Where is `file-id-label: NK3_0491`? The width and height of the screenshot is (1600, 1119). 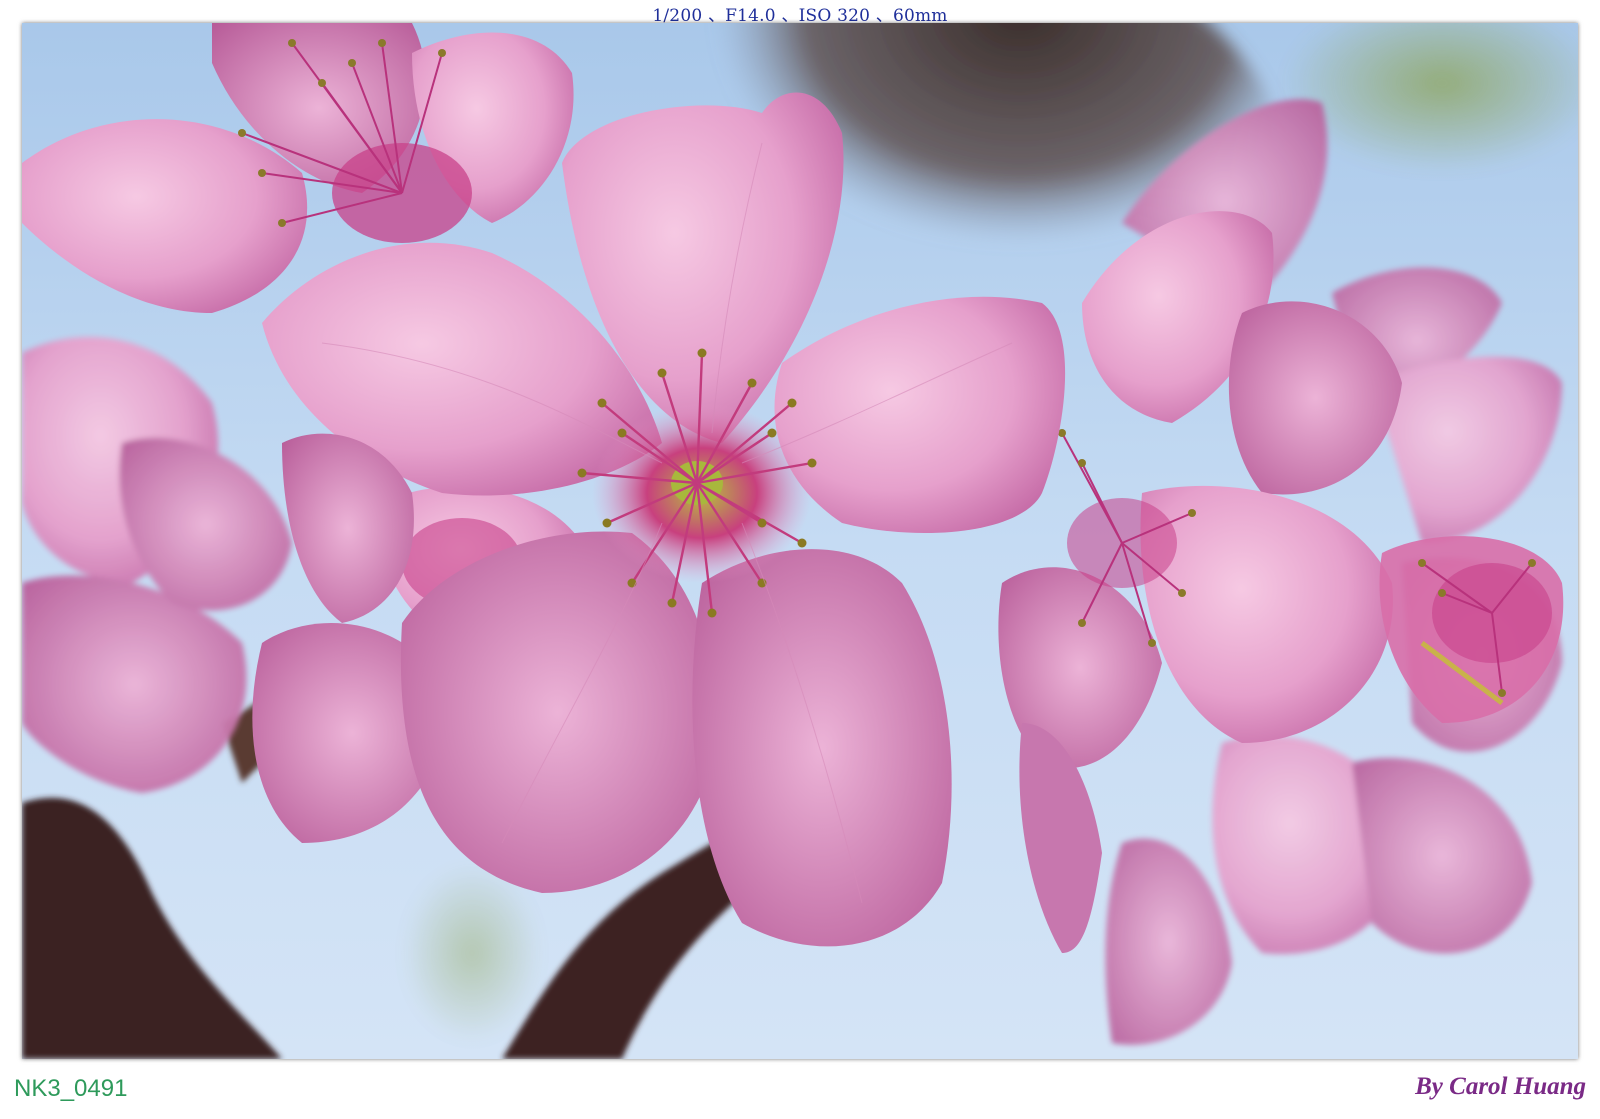 file-id-label: NK3_0491 is located at coordinates (71, 1088).